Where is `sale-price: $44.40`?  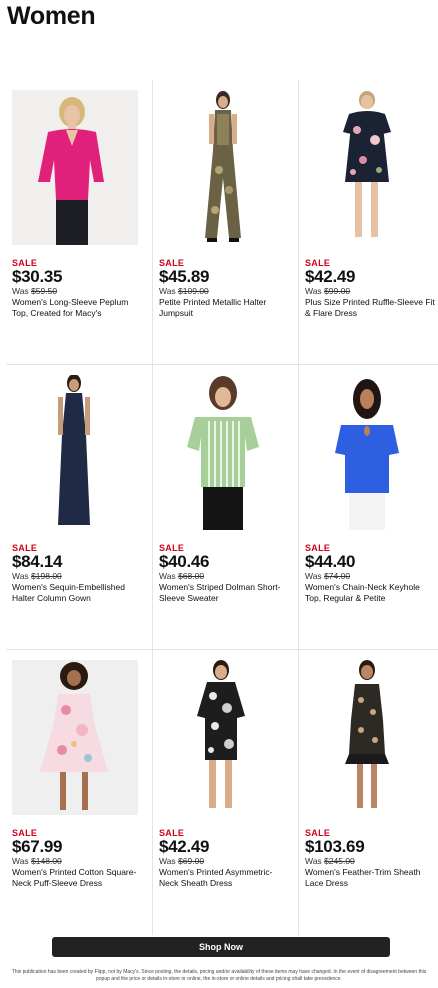 sale-price: $44.40 is located at coordinates (330, 561).